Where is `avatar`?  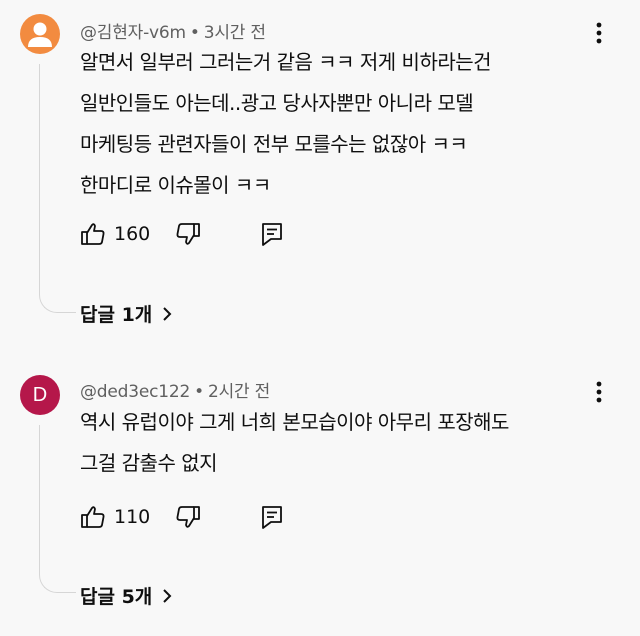
avatar is located at coordinates (40, 34).